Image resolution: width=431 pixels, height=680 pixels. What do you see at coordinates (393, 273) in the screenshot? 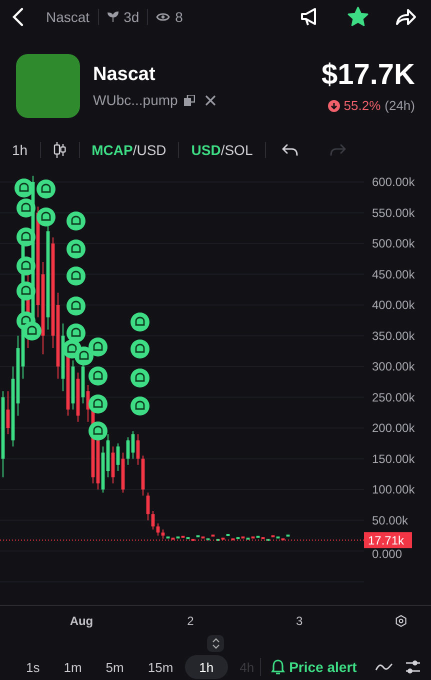
I see `y-axis-label: 450.00k` at bounding box center [393, 273].